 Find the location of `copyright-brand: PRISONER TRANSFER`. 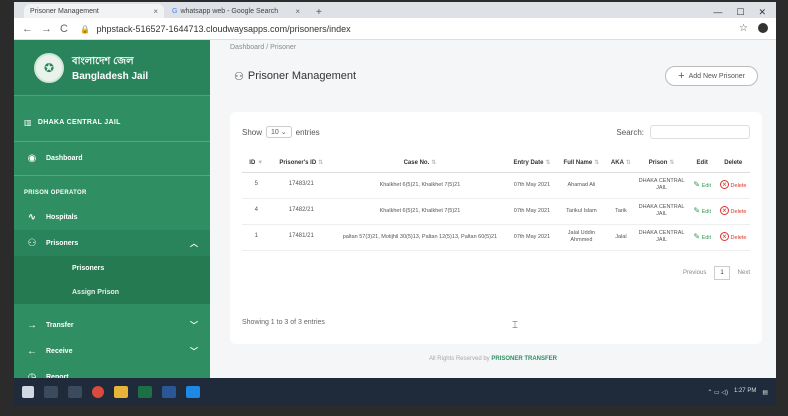

copyright-brand: PRISONER TRANSFER is located at coordinates (524, 359).